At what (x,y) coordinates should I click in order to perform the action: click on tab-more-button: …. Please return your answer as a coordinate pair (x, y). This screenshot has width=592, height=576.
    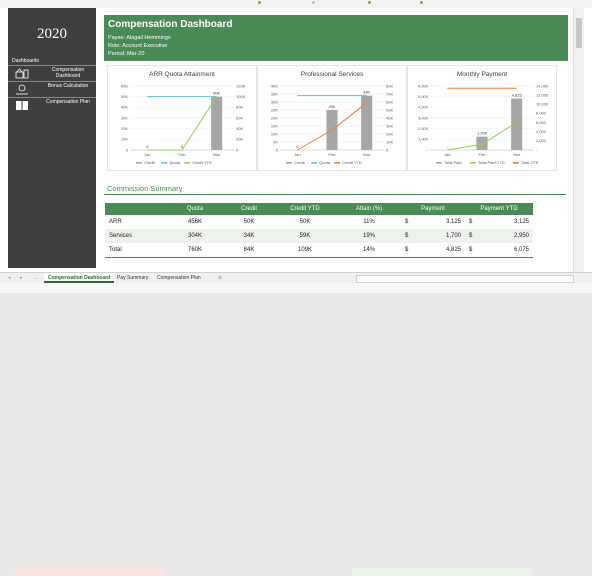
    Looking at the image, I should click on (36, 278).